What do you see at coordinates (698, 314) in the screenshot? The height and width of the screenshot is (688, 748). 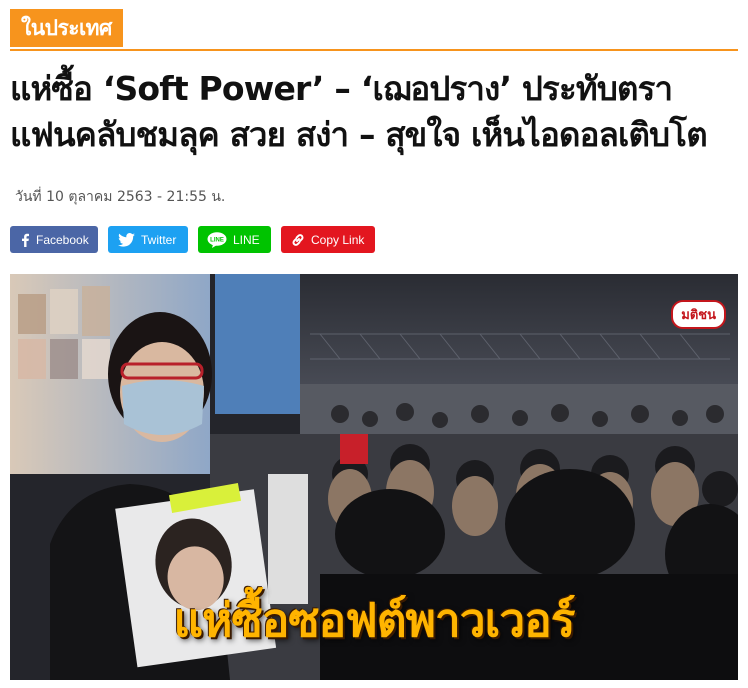 I see `watermark-logo: มติชน` at bounding box center [698, 314].